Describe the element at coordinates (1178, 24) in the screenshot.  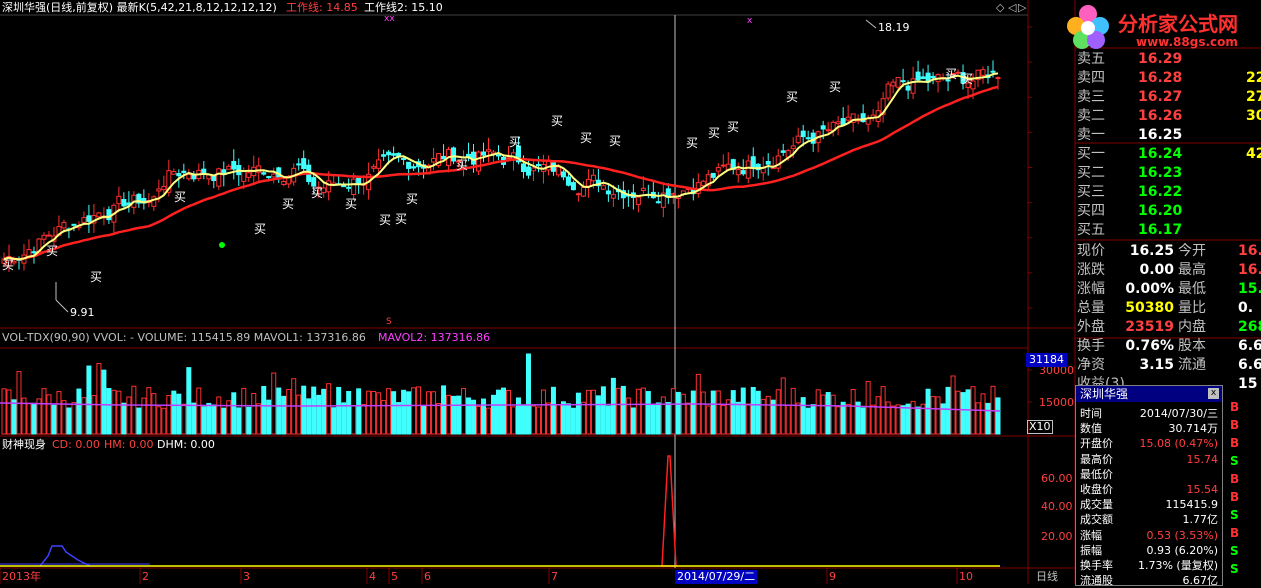
I see `logo-brand: 分析家公式网` at that location.